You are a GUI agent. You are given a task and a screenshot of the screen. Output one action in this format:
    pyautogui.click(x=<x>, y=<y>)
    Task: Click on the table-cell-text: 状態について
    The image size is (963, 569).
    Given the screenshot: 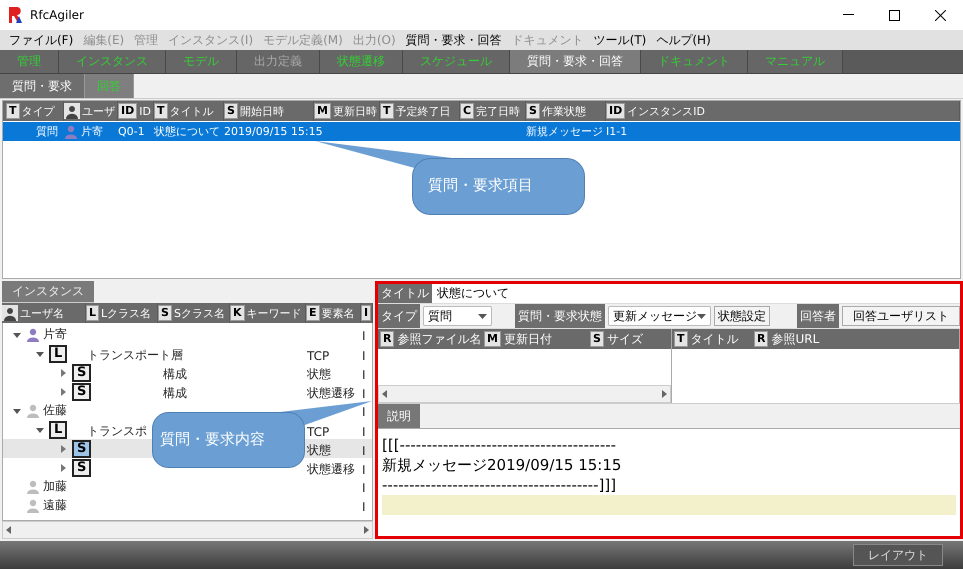 What is the action you would take?
    pyautogui.click(x=187, y=131)
    